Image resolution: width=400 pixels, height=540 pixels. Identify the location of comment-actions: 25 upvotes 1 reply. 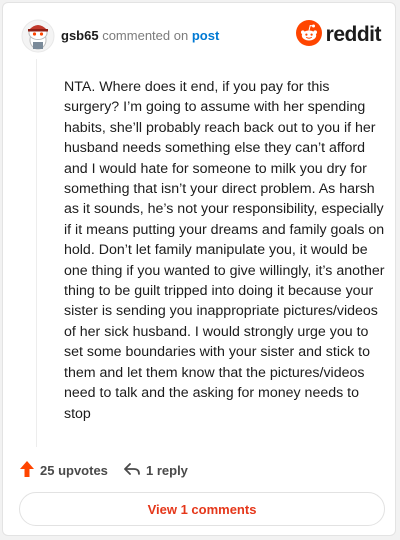
(199, 470).